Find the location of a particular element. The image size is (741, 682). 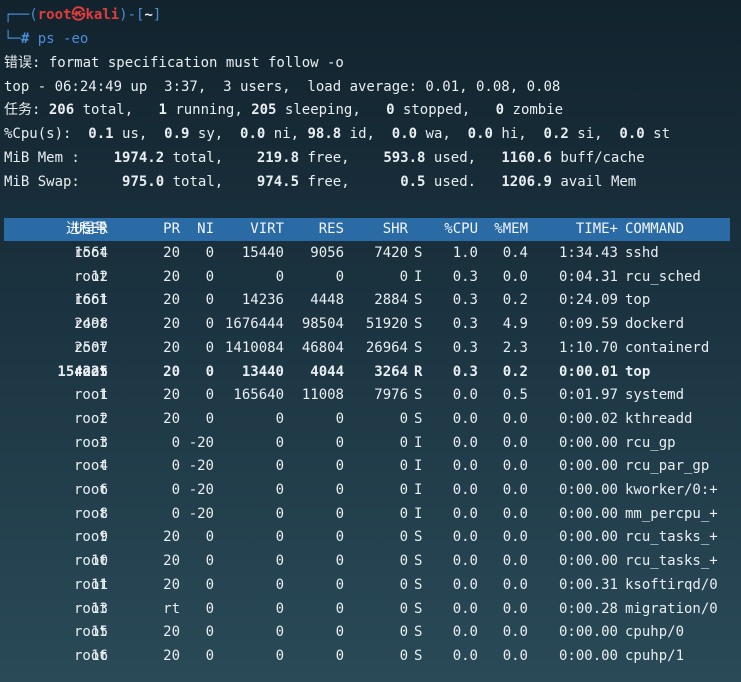

cell-res: 98504 is located at coordinates (322, 324).